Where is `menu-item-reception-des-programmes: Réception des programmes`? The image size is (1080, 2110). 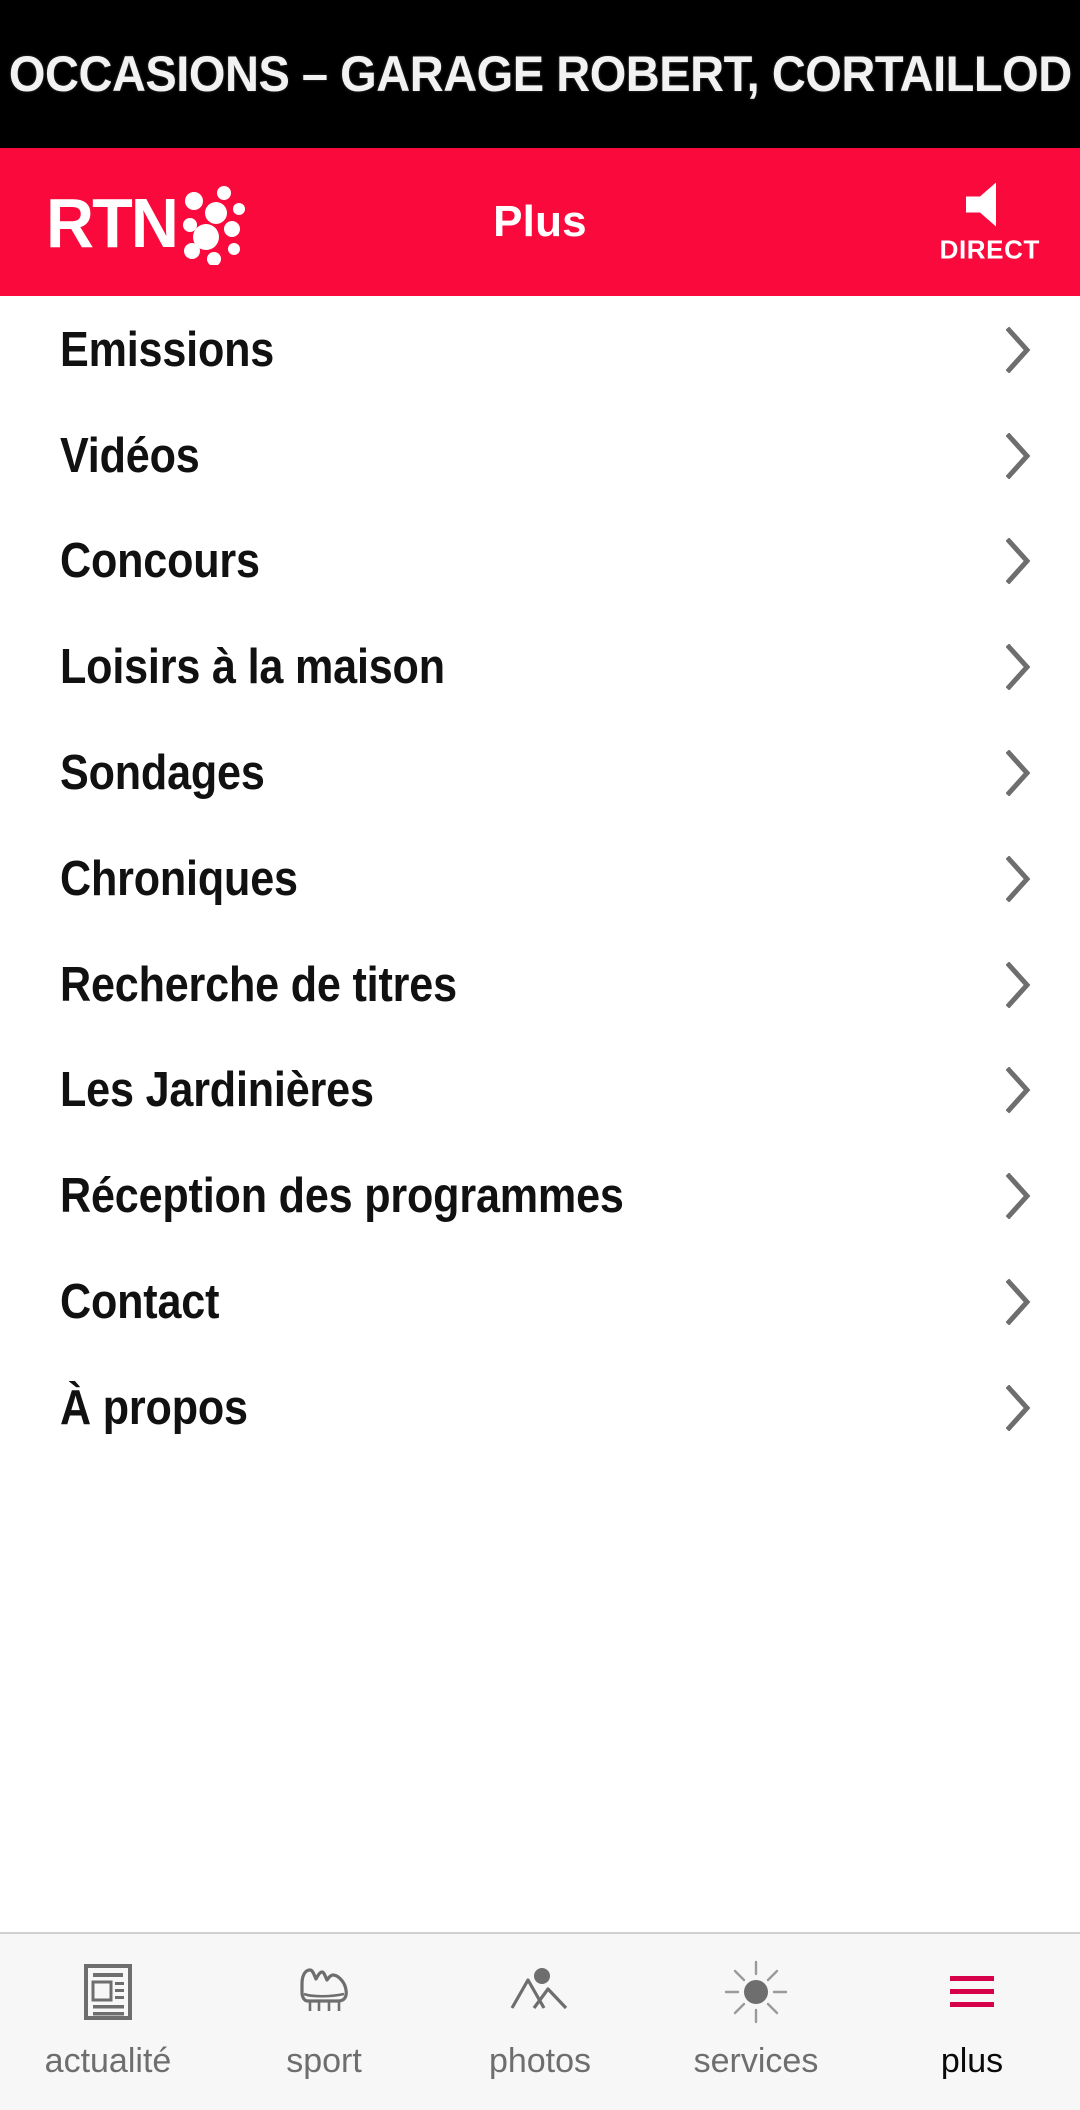
menu-item-reception-des-programmes: Réception des programmes is located at coordinates (540, 1196).